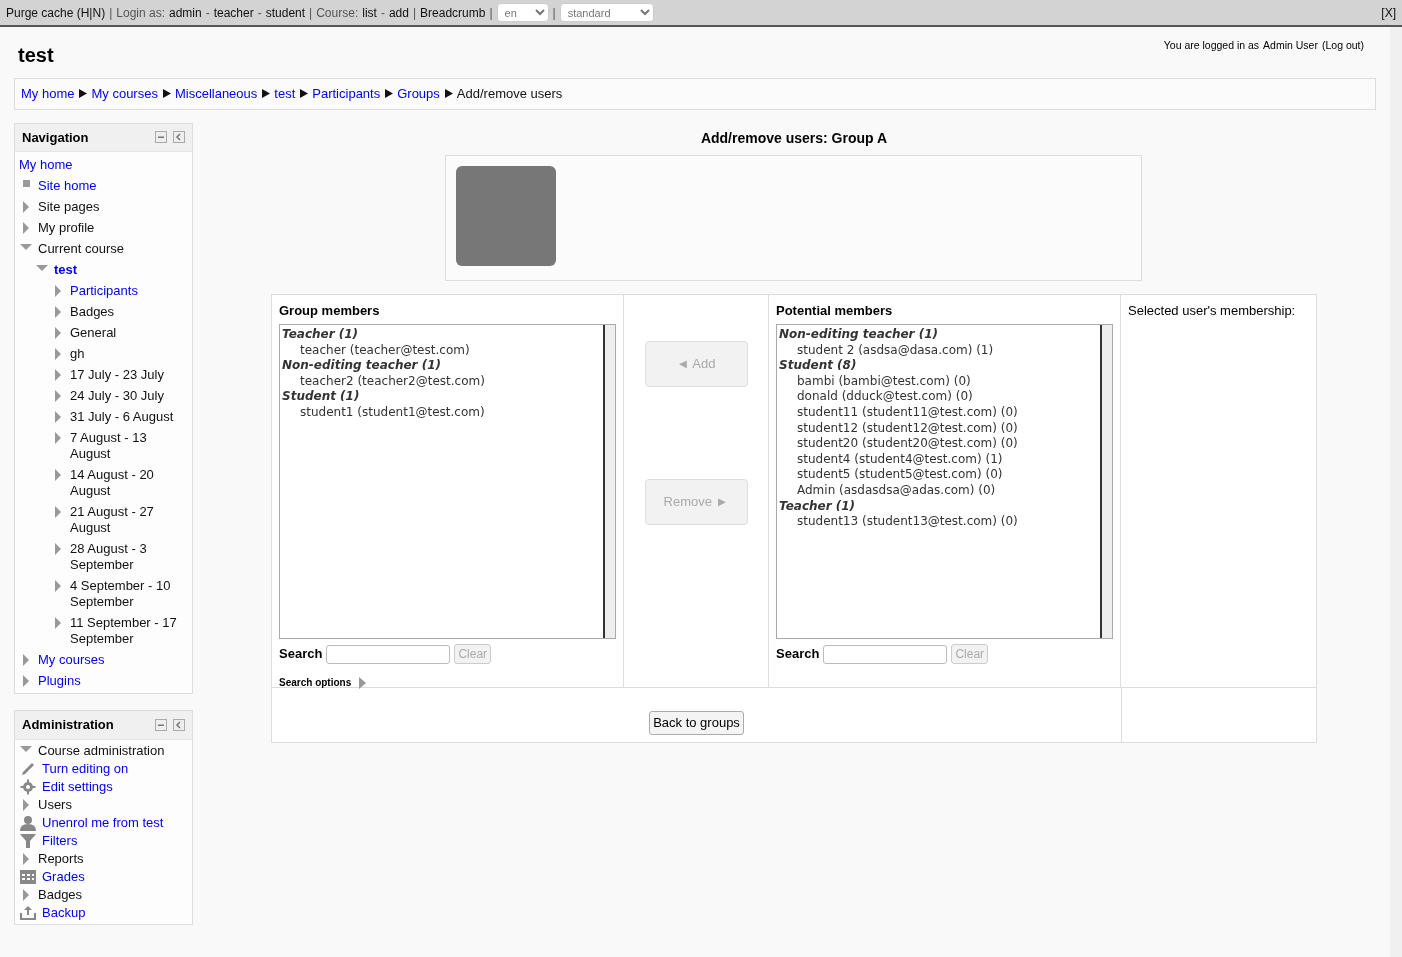  I want to click on nav-link-item: Filters, so click(60, 840).